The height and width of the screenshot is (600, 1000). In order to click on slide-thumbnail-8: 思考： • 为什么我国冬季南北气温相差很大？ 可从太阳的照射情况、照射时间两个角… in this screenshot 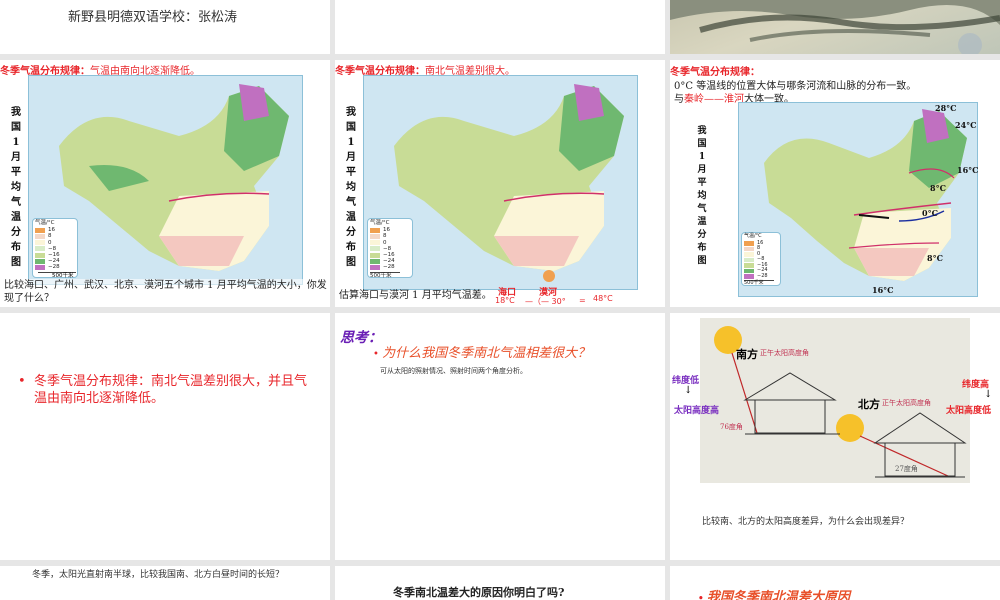, I will do `click(500, 436)`.